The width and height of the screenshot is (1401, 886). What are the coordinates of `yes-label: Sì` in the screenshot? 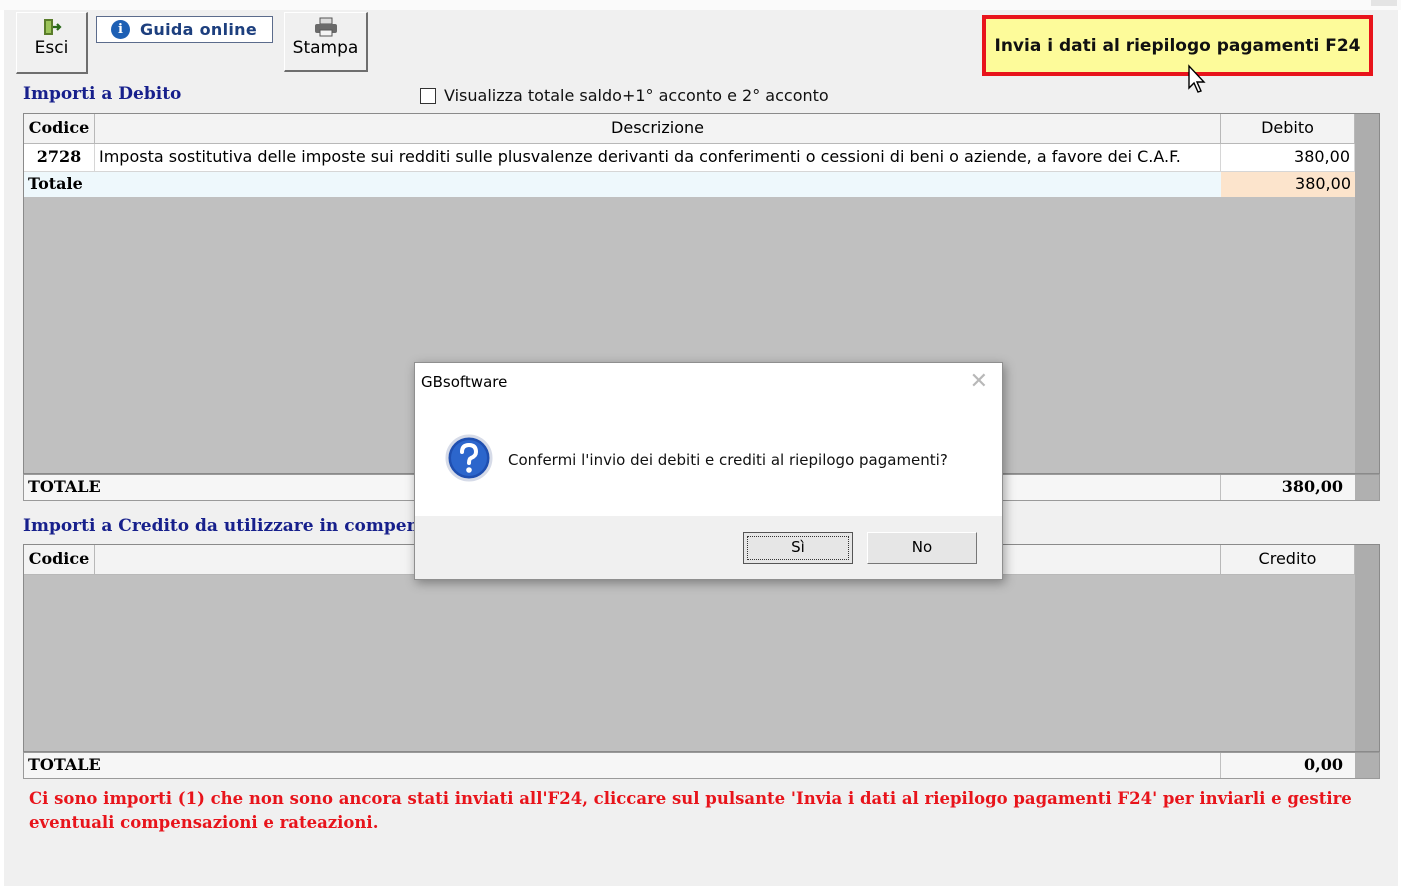 It's located at (798, 547).